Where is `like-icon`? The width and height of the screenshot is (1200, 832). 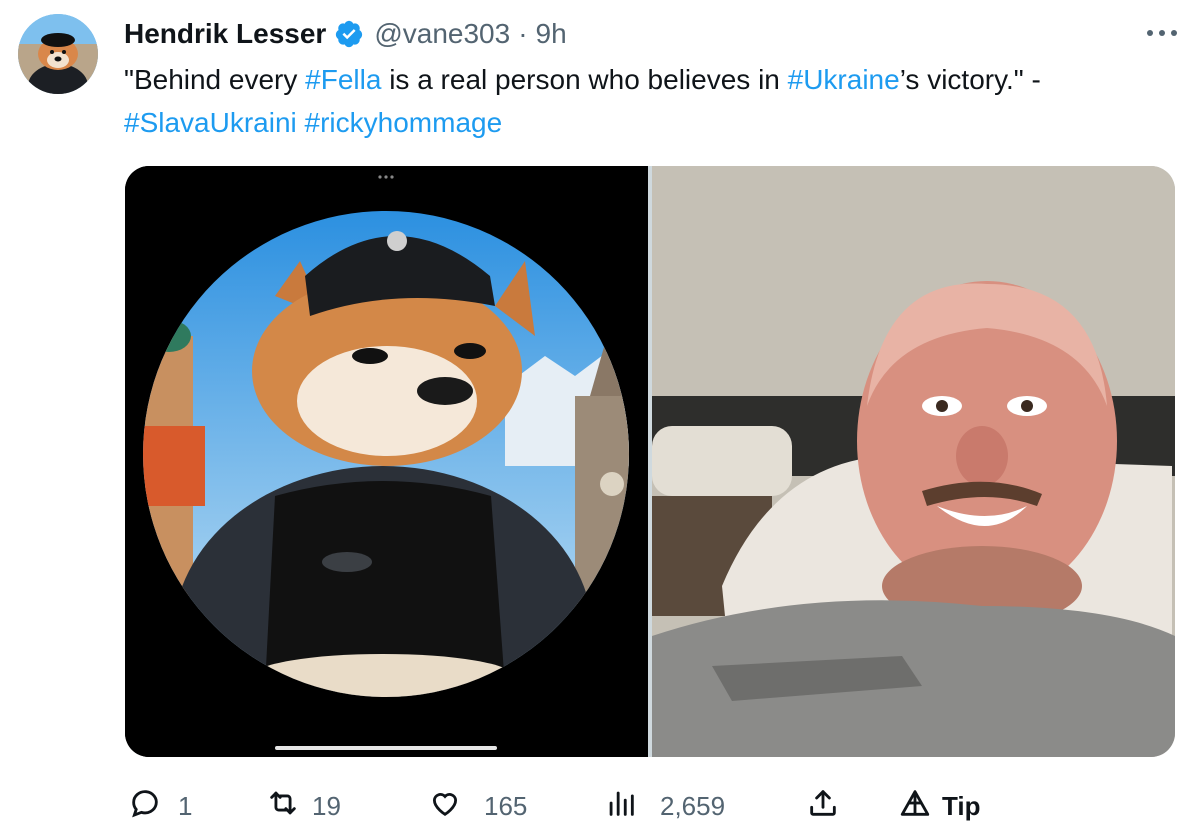 like-icon is located at coordinates (445, 806).